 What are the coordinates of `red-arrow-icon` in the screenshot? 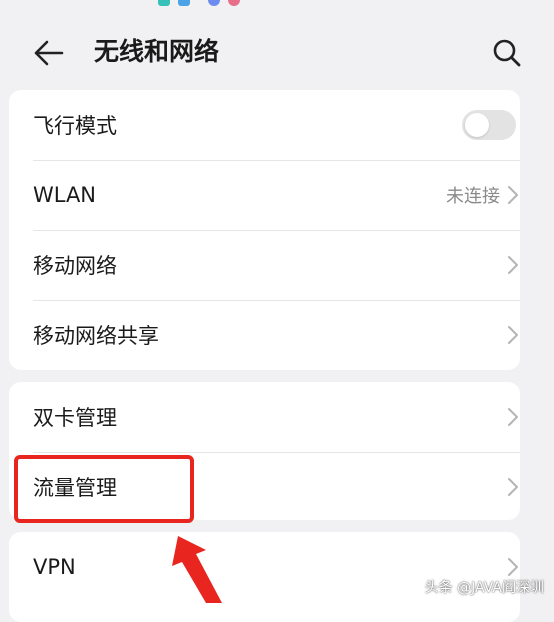 It's located at (197, 569).